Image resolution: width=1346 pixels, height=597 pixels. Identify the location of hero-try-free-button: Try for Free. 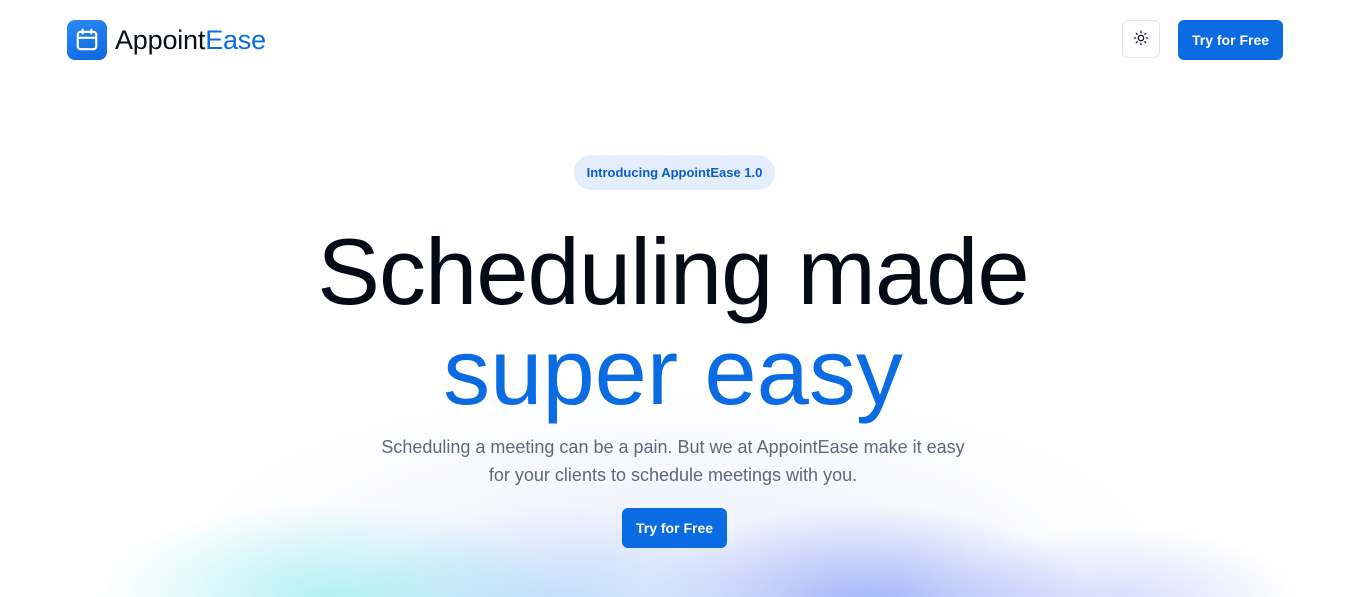
(674, 528).